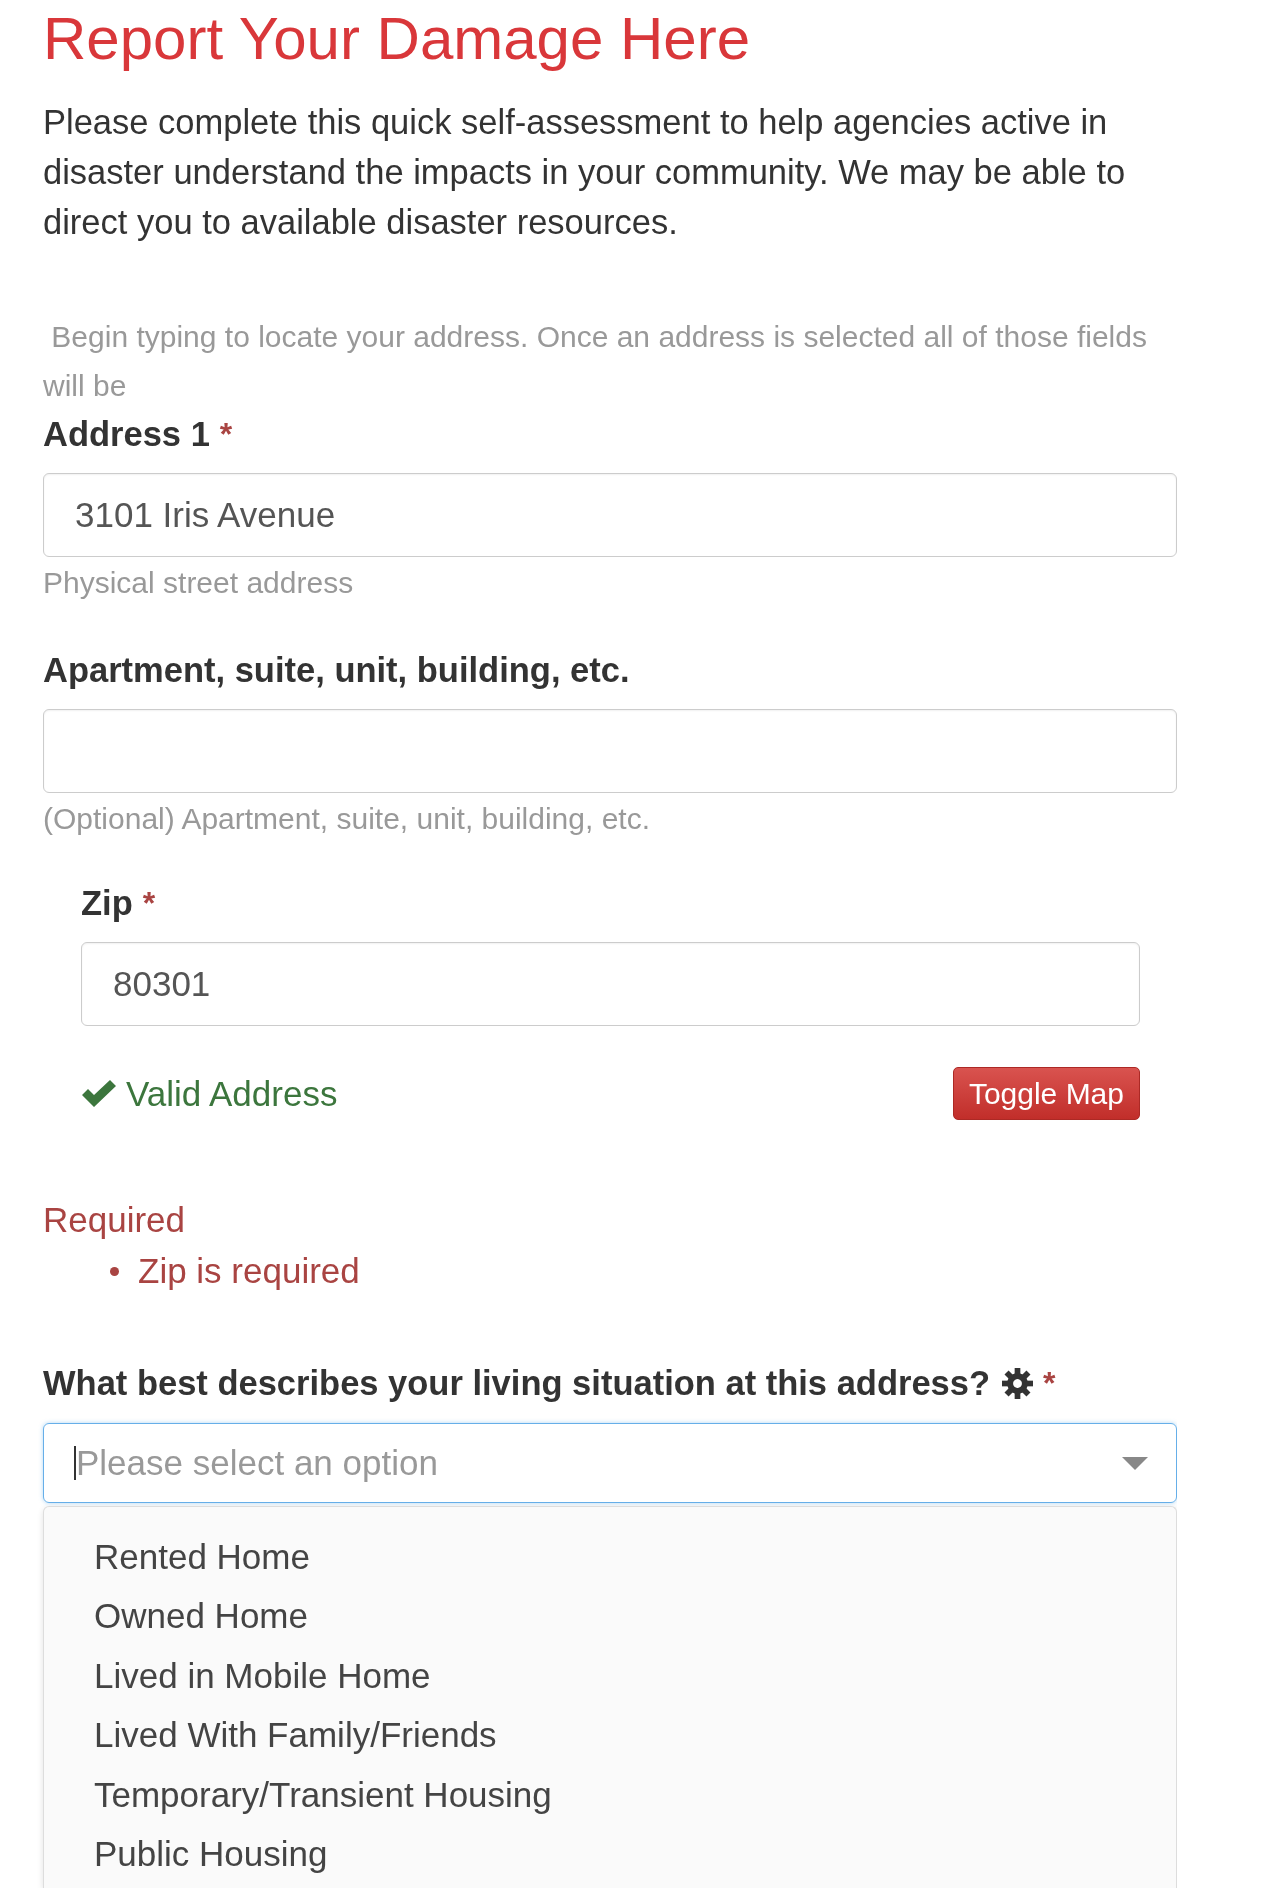  Describe the element at coordinates (610, 984) in the screenshot. I see `zip-input-field: 80301` at that location.